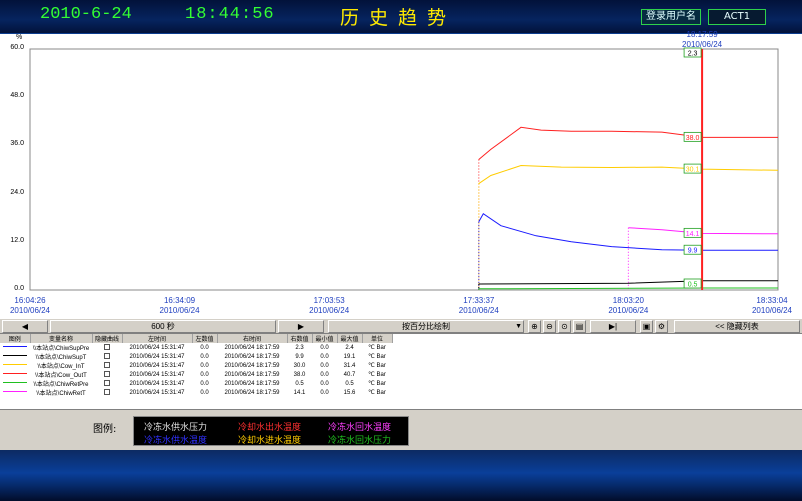 The width and height of the screenshot is (802, 501). Describe the element at coordinates (61, 358) in the screenshot. I see `table-cell: \\本站点\ChiwSupT` at that location.